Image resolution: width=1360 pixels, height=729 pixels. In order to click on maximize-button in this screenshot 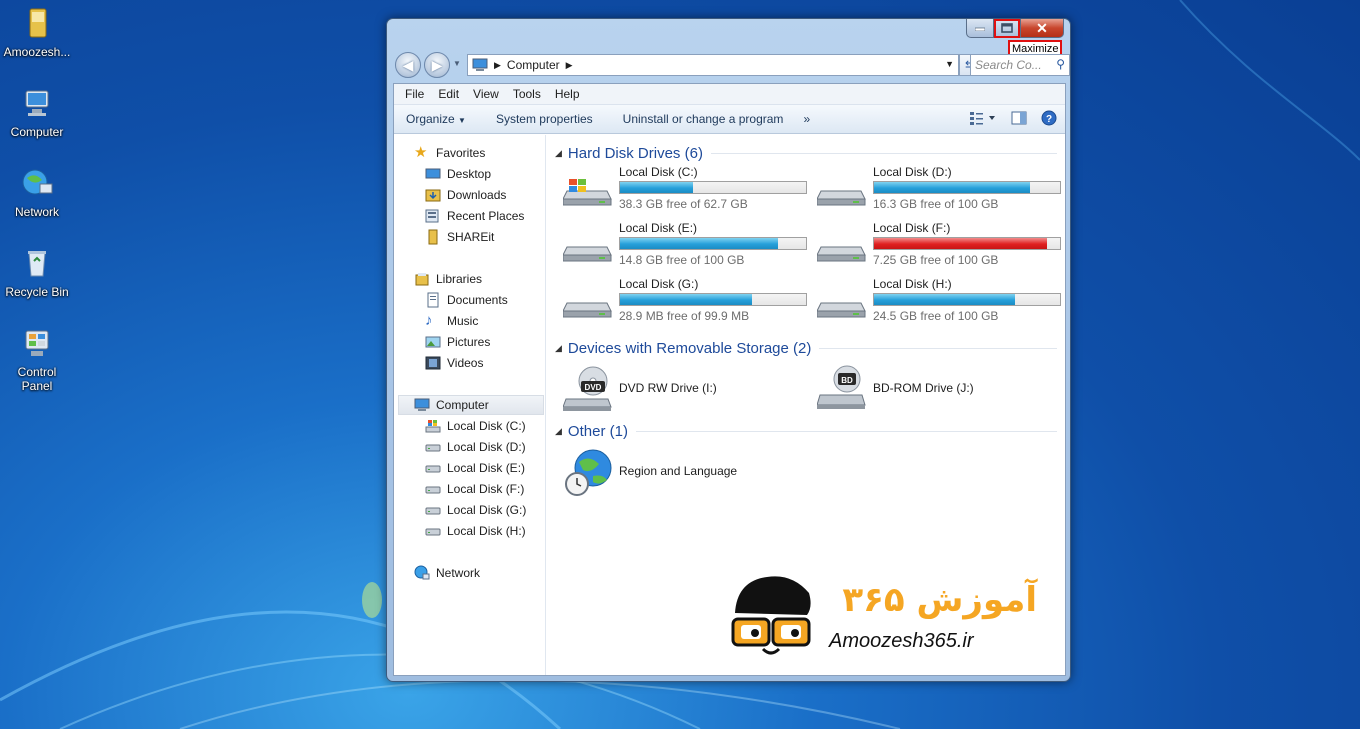, I will do `click(1007, 28)`.